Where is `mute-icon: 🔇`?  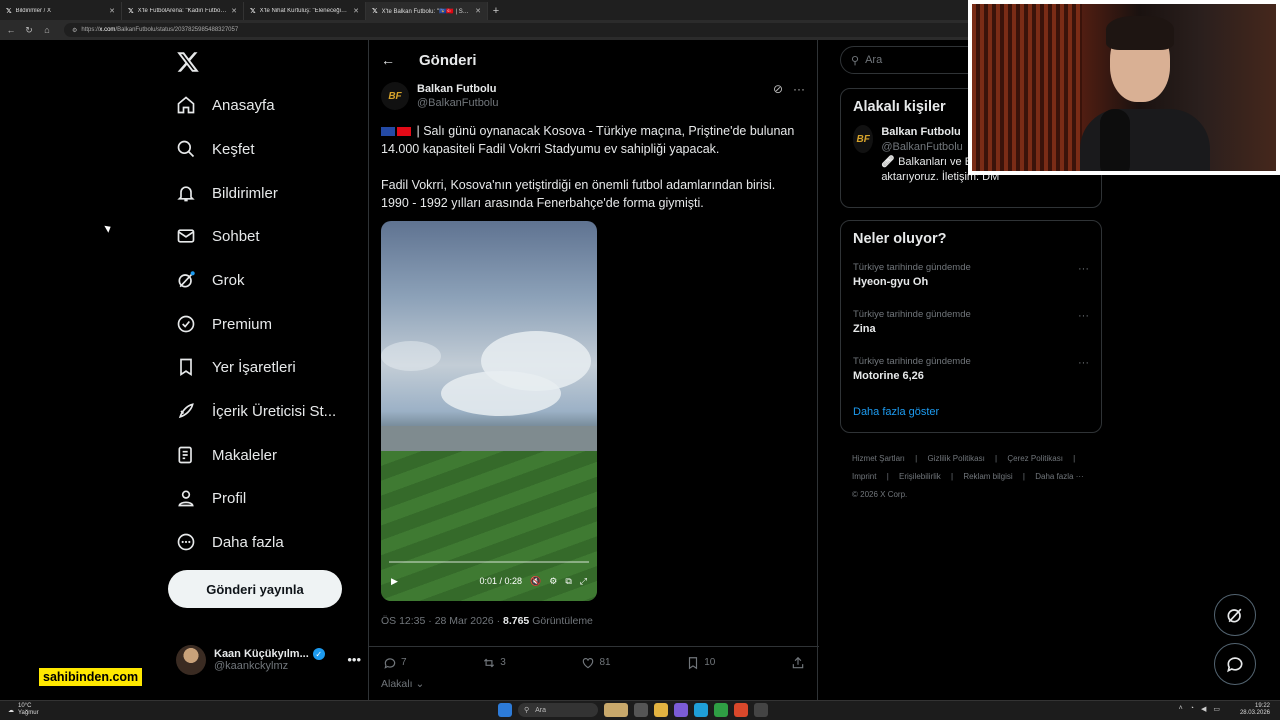
mute-icon: 🔇 is located at coordinates (535, 581).